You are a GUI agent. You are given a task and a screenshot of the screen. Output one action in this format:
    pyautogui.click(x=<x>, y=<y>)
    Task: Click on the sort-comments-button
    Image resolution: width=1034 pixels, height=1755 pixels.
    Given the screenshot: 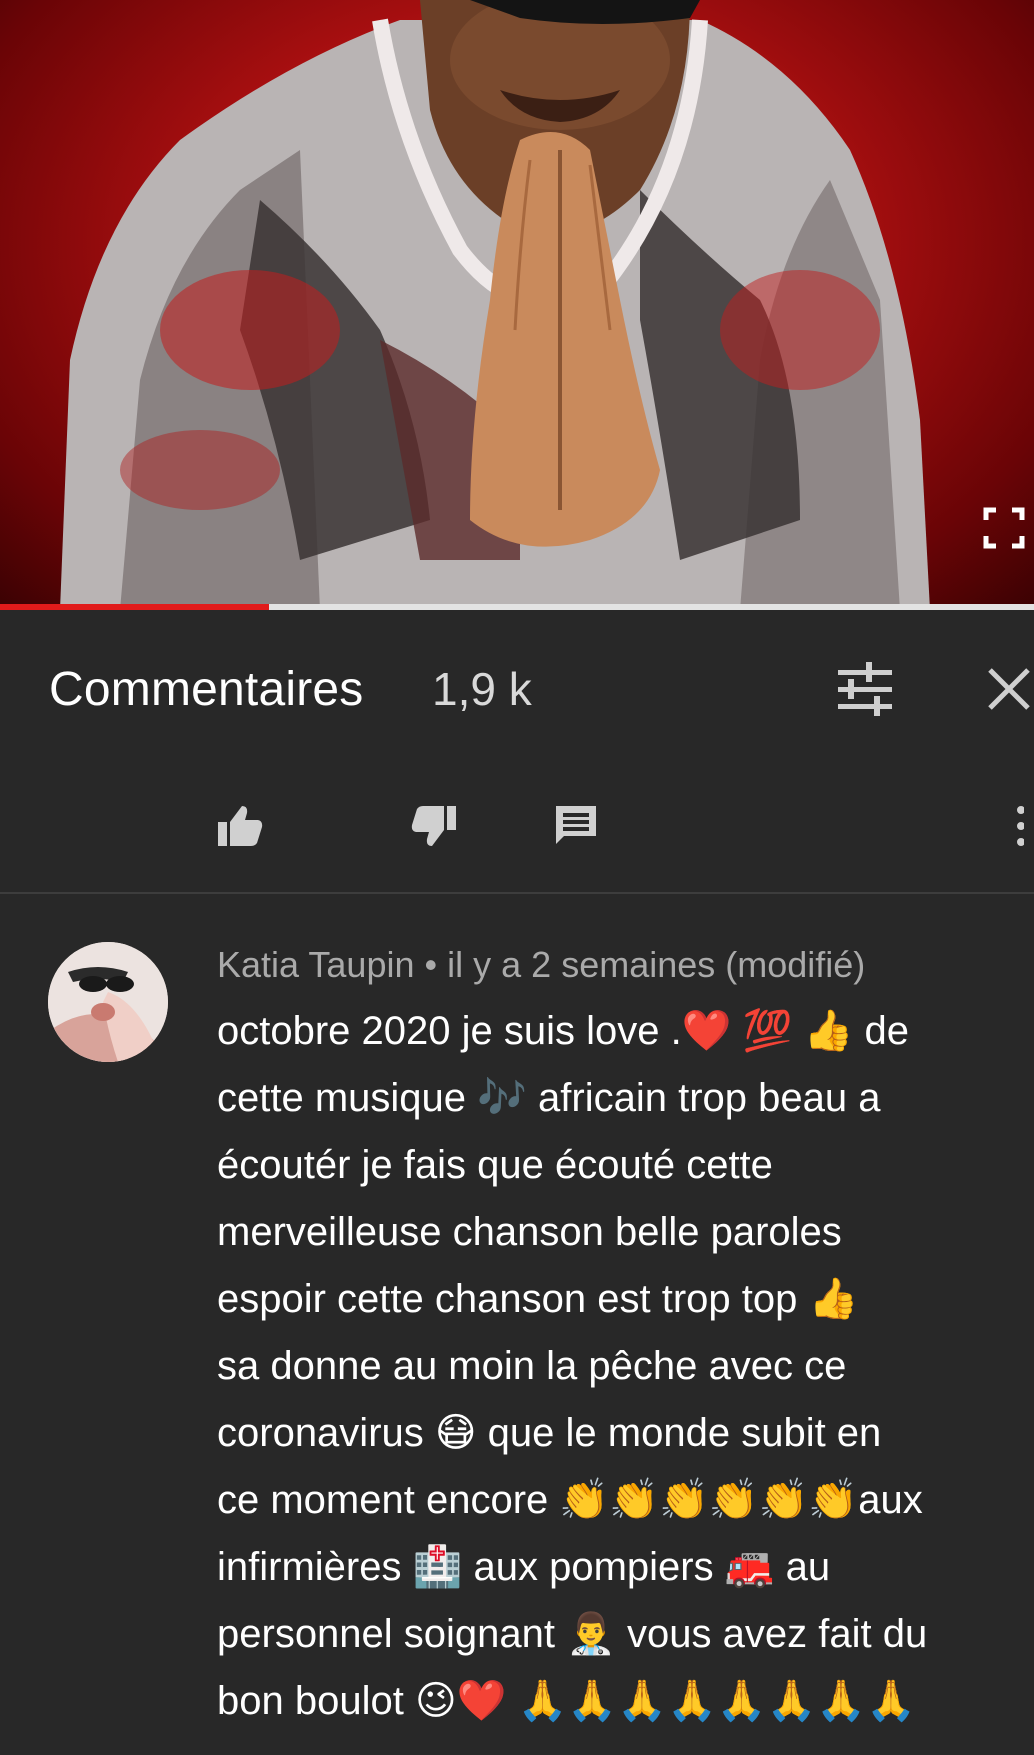 What is the action you would take?
    pyautogui.click(x=865, y=689)
    